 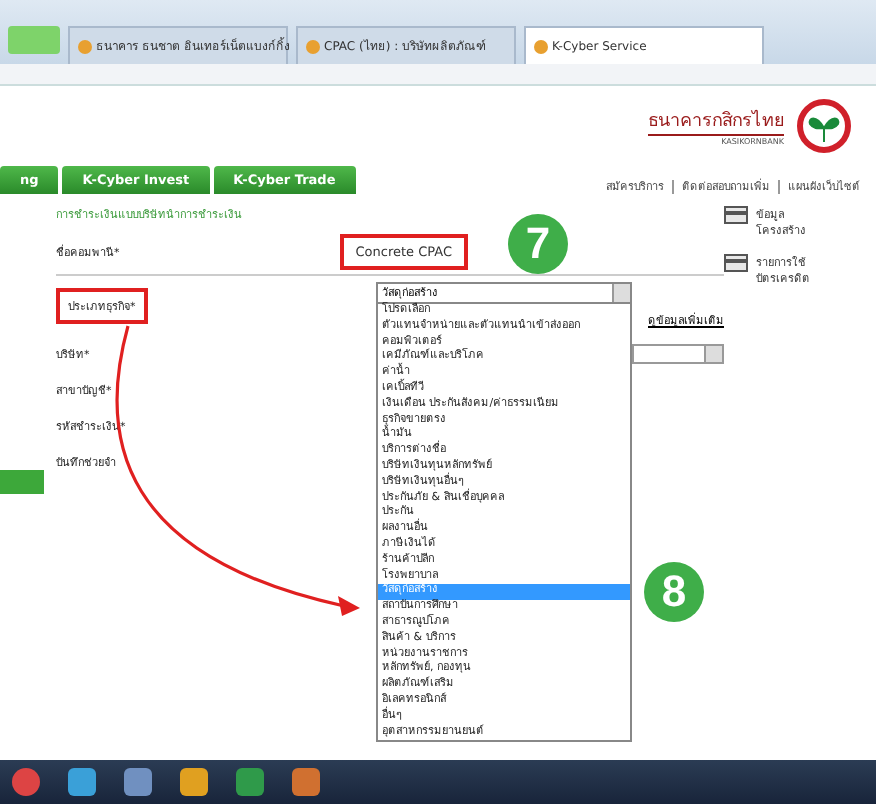 I want to click on step-number-badge: 8, so click(x=674, y=592).